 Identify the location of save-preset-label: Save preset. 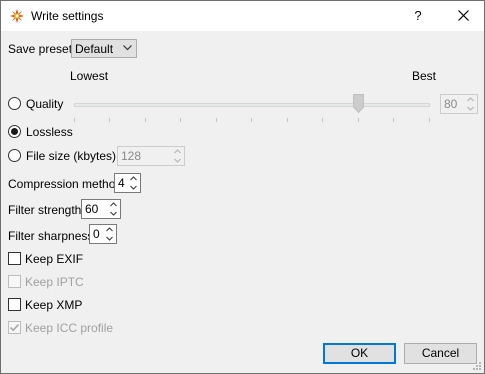
(40, 49).